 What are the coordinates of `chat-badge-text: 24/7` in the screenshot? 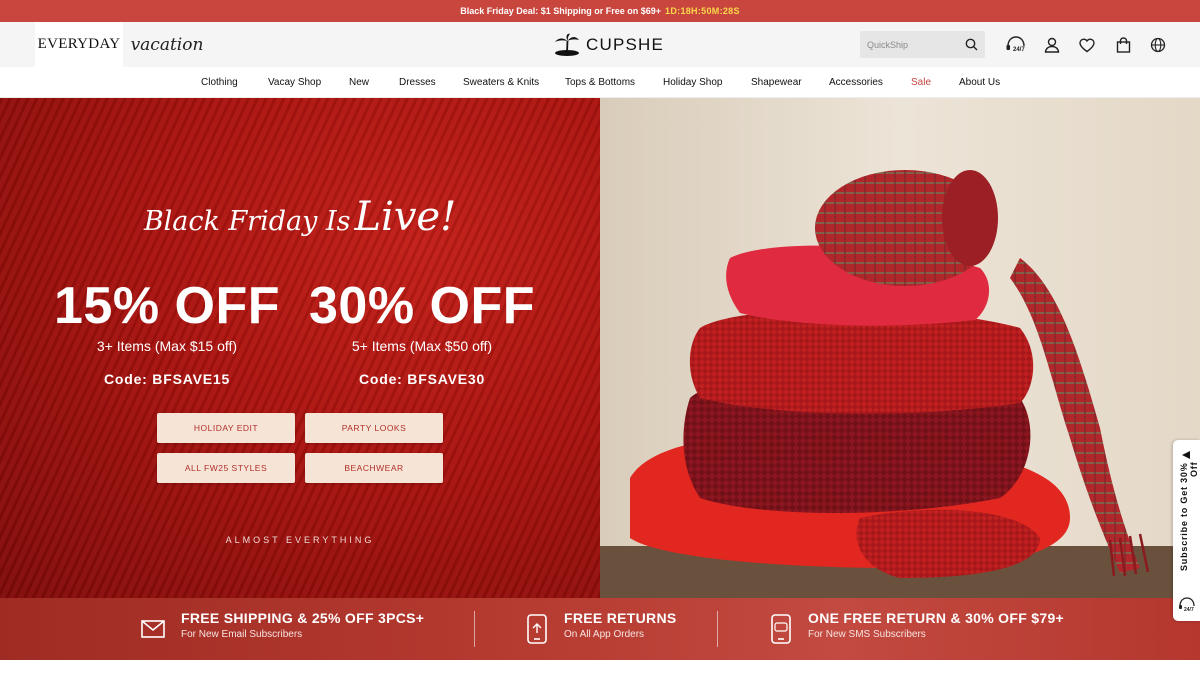 It's located at (1189, 610).